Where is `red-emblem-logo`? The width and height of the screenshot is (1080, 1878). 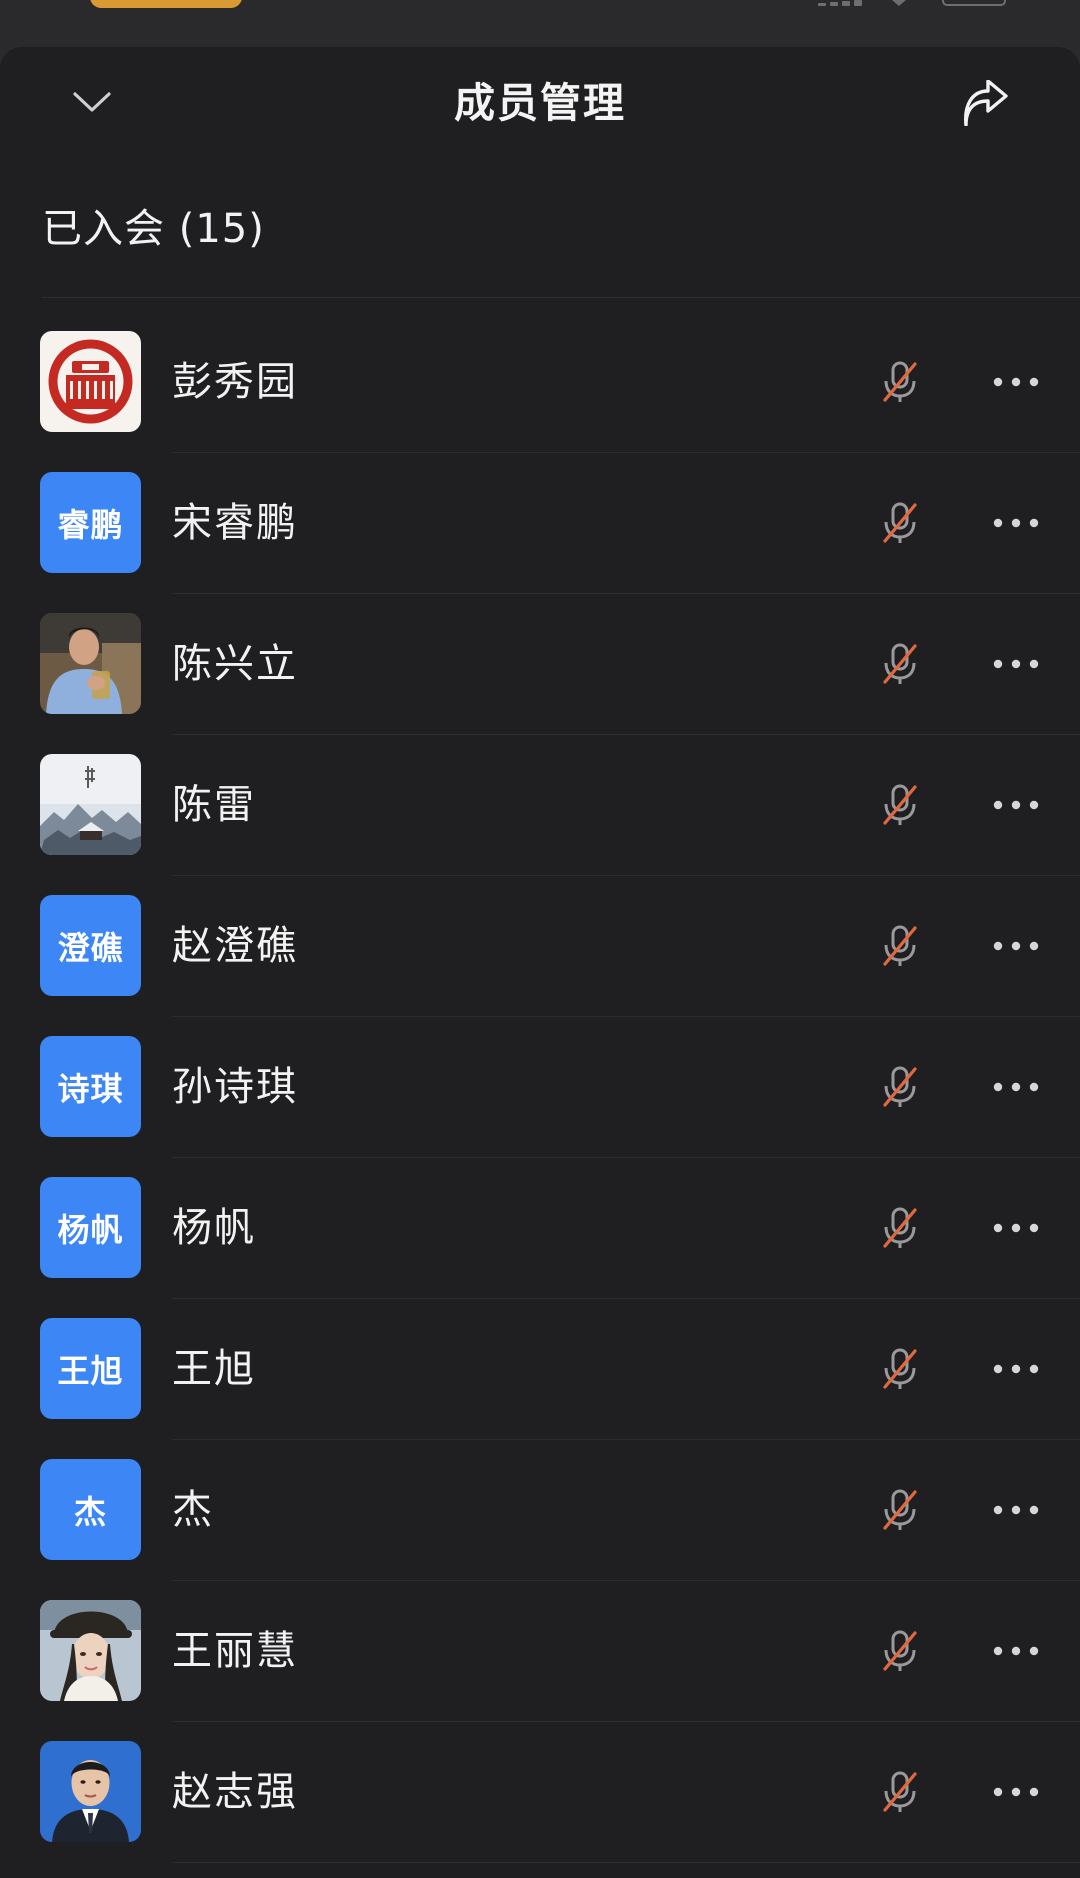 red-emblem-logo is located at coordinates (90, 381).